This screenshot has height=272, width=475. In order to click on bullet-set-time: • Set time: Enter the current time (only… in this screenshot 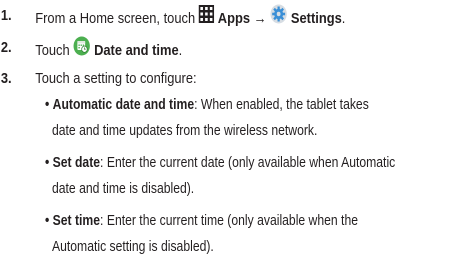, I will do `click(201, 221)`.